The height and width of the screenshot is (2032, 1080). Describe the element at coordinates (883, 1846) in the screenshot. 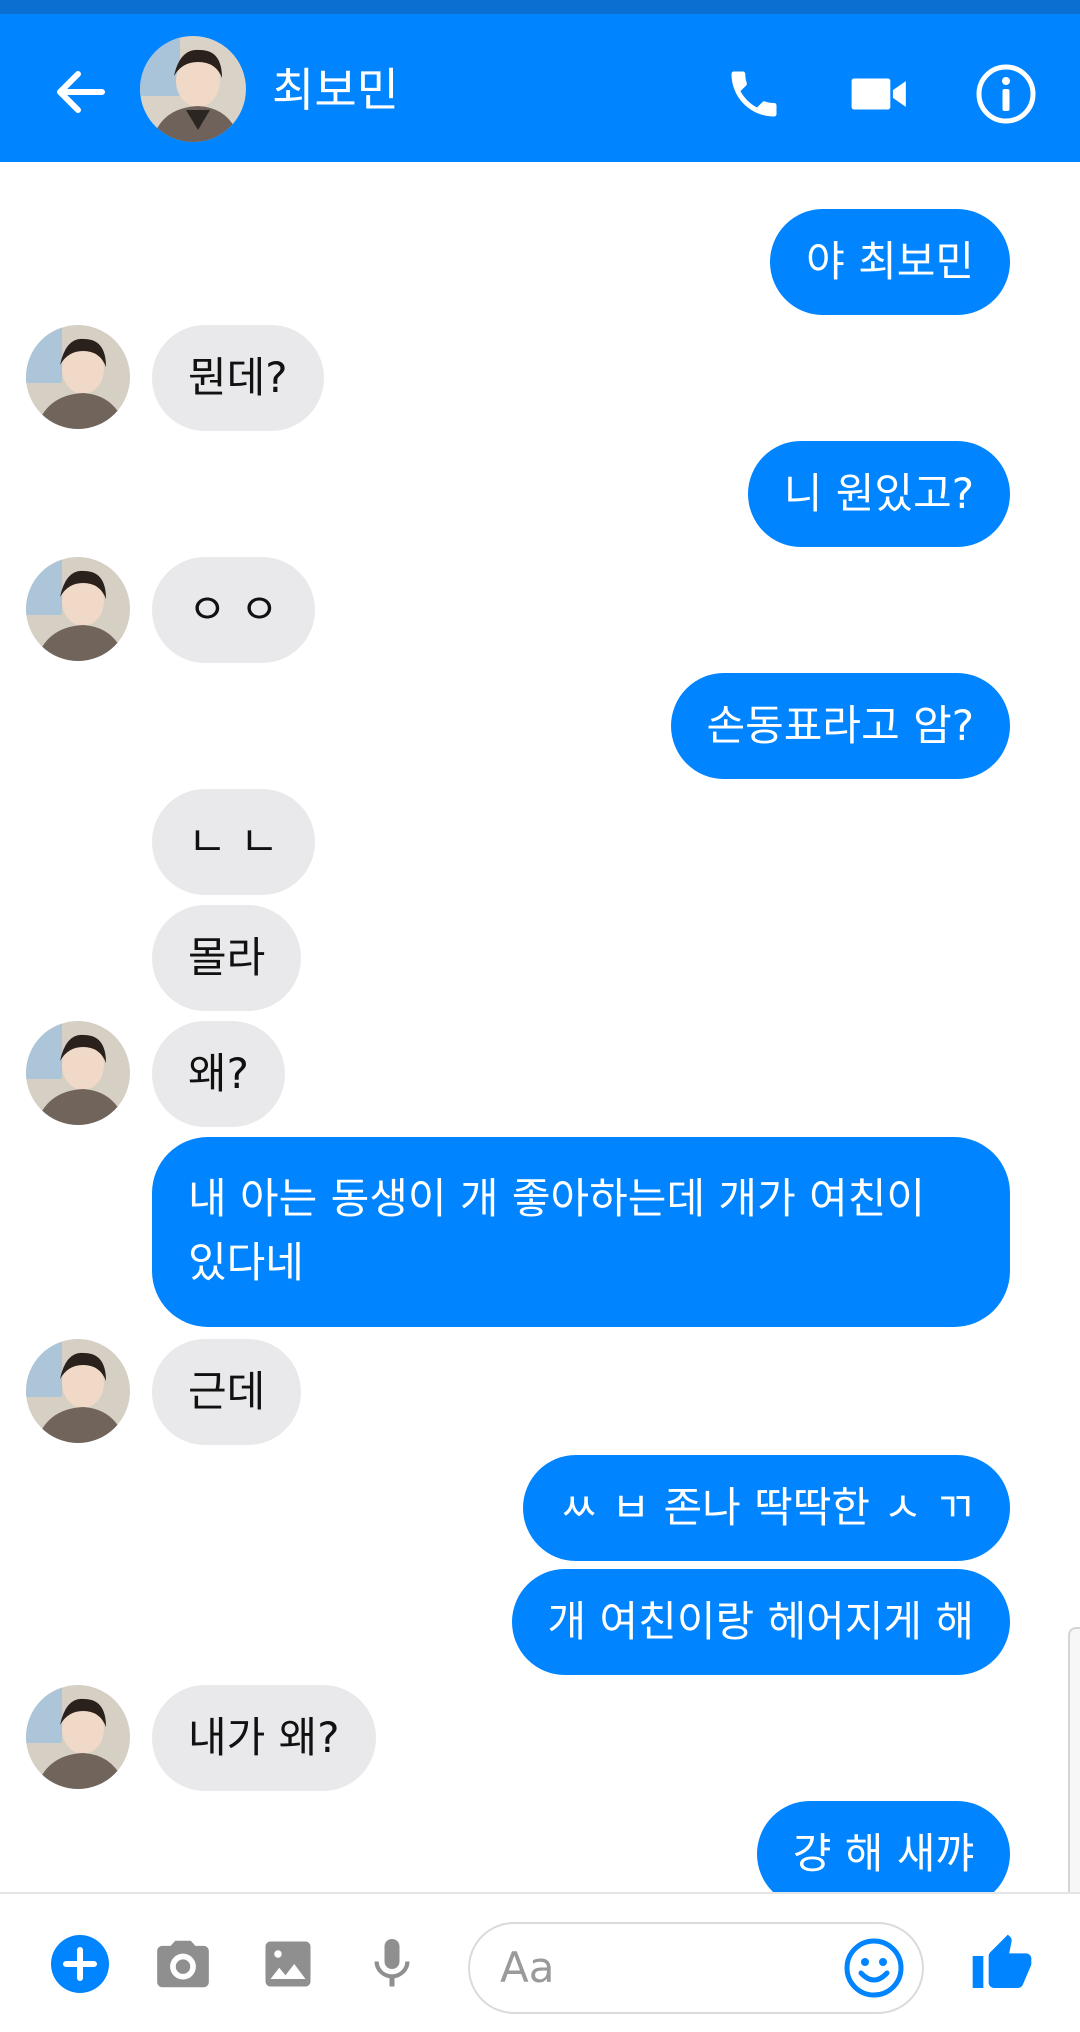

I see `outgoing-message: 걍 해 새꺄` at that location.